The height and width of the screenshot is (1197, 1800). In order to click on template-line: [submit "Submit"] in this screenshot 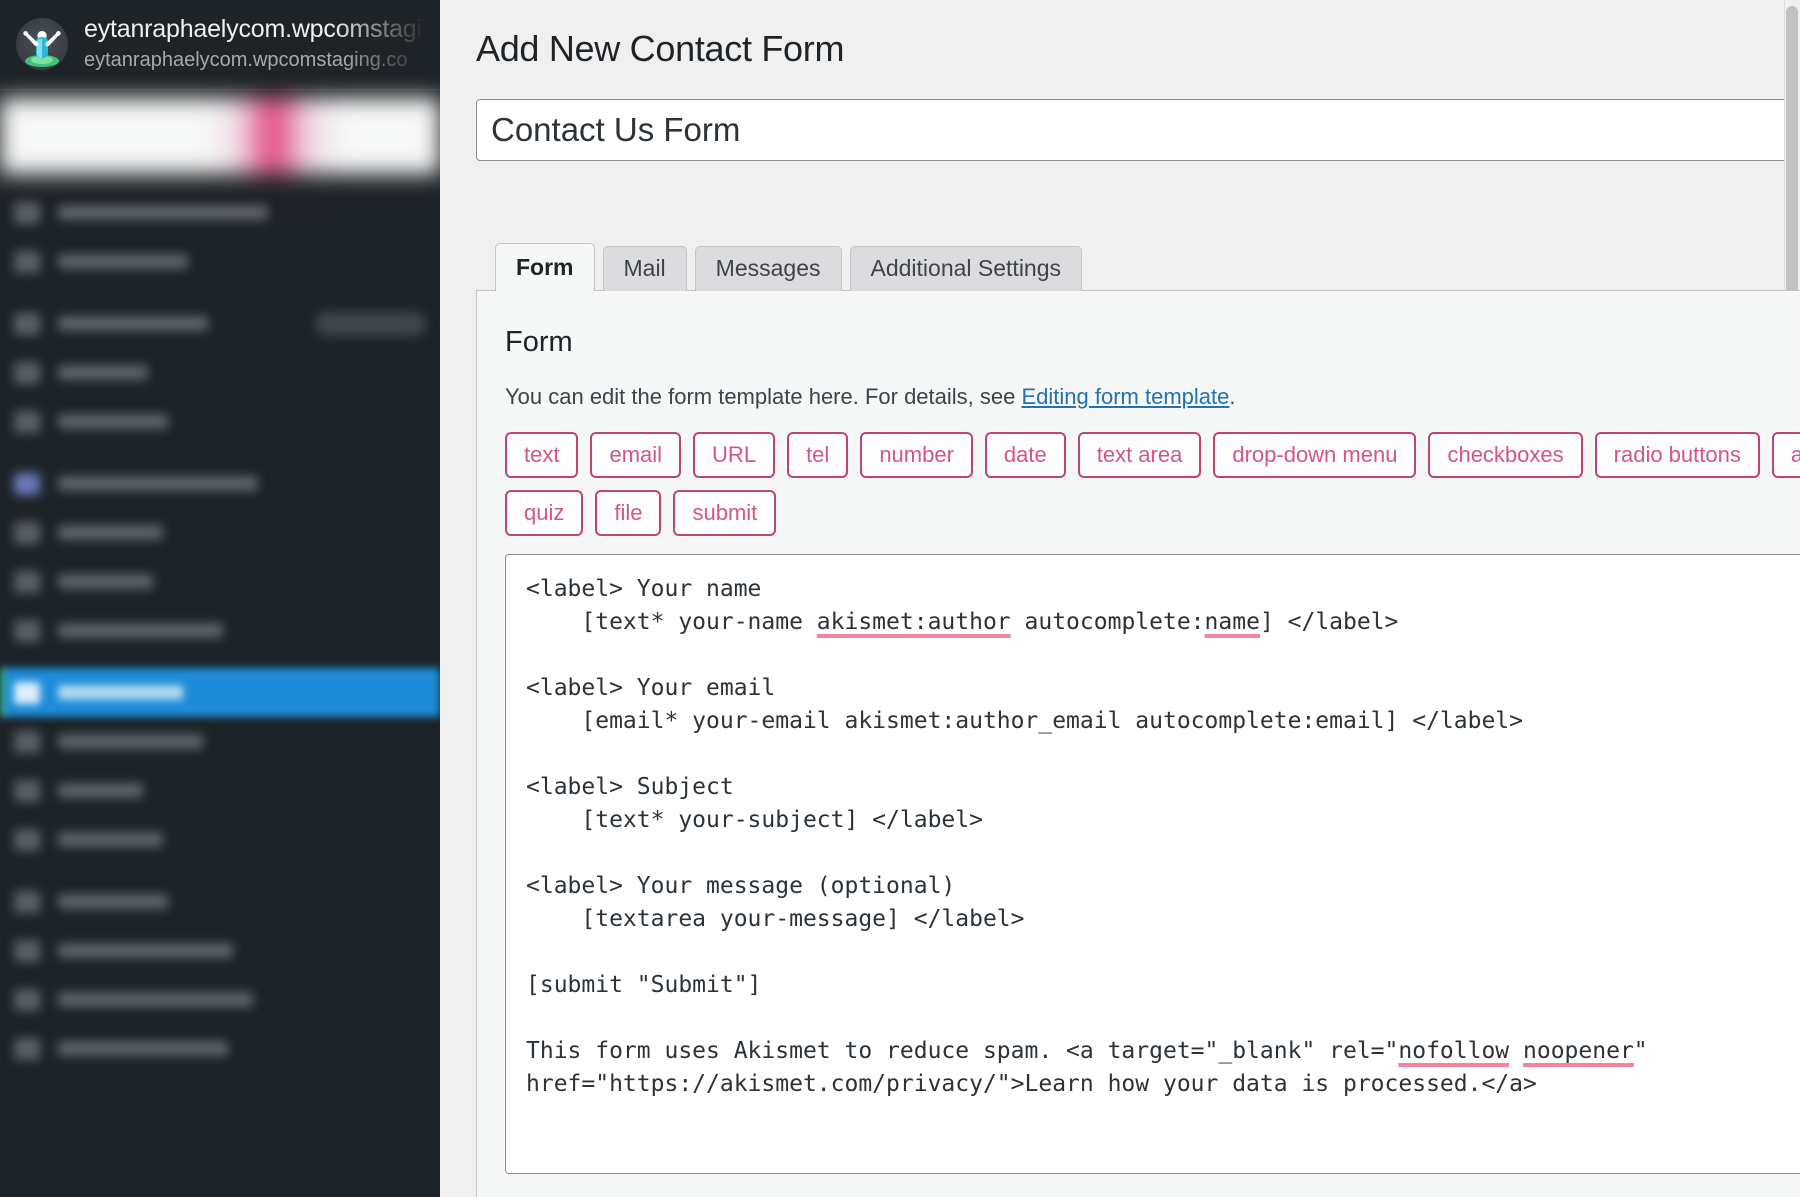, I will do `click(644, 985)`.